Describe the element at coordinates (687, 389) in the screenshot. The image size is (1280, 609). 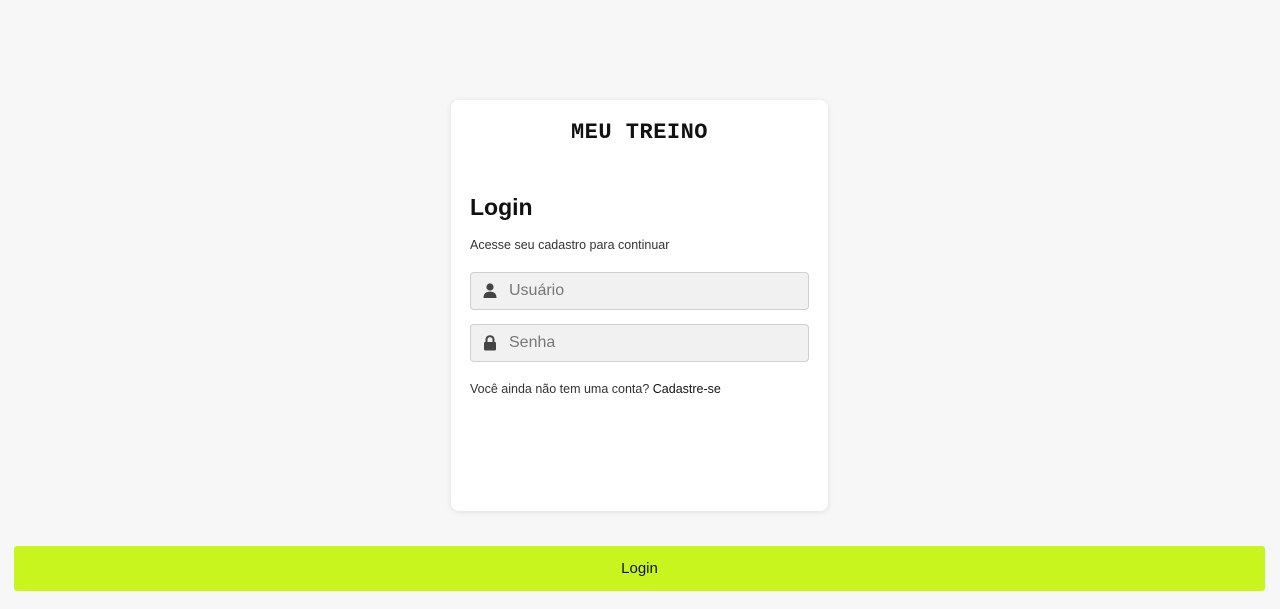
I see `signup-link: Cadastre-se` at that location.